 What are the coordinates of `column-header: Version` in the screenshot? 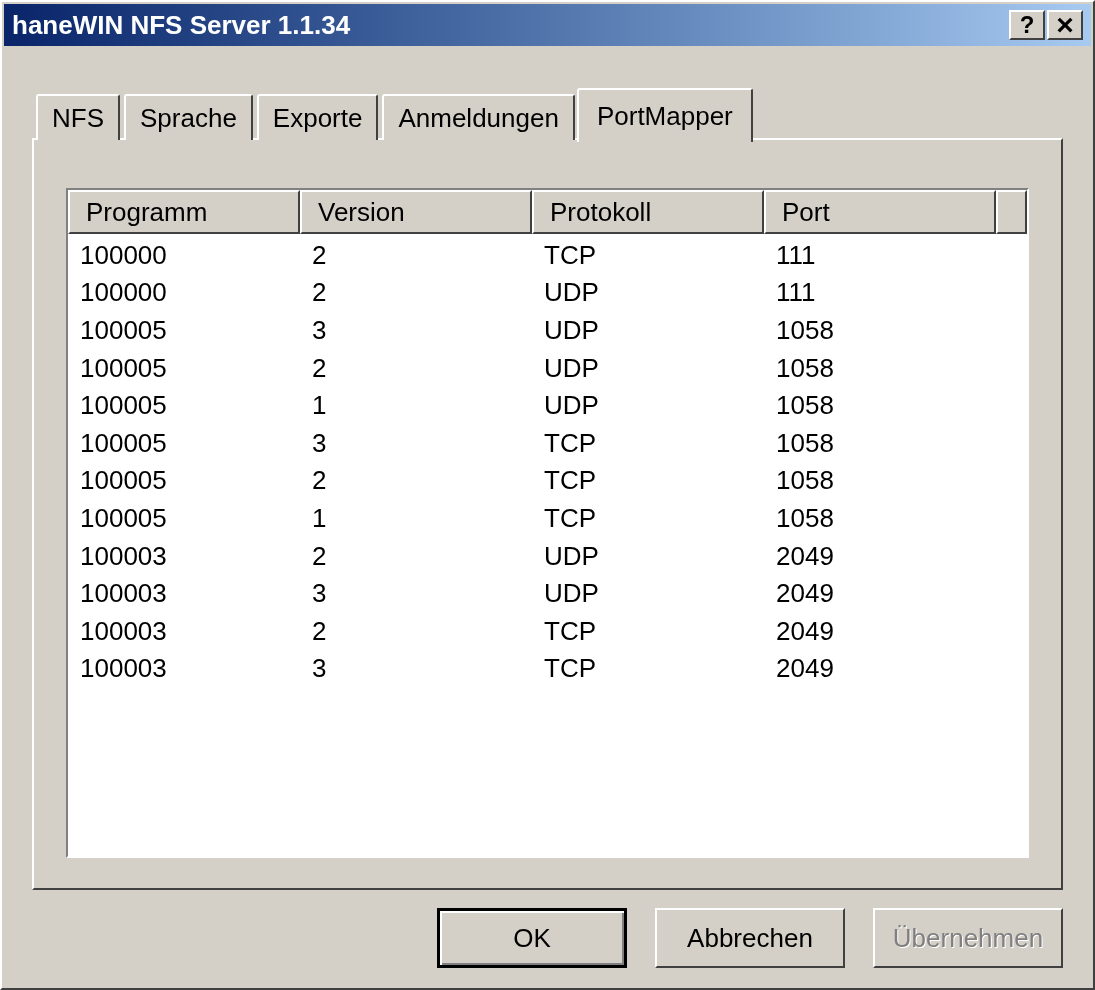 It's located at (416, 212).